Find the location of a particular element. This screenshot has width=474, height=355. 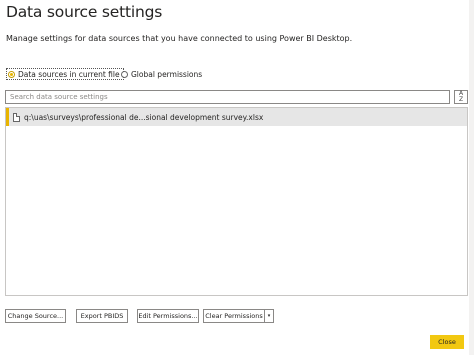

clear-permissions-button: Clear Permissions is located at coordinates (233, 316).